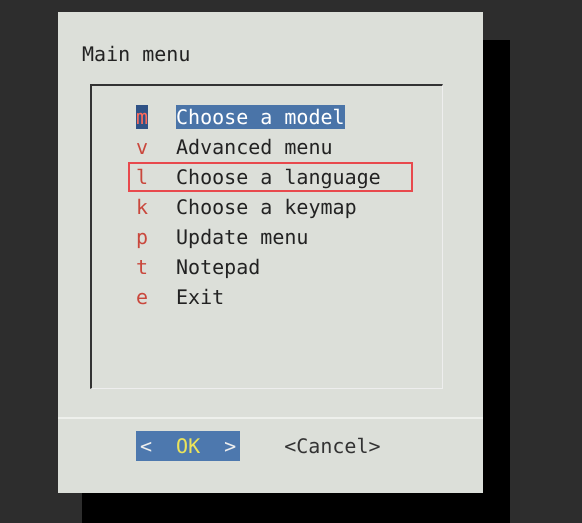  Describe the element at coordinates (254, 147) in the screenshot. I see `menu-item: Advanced menu` at that location.